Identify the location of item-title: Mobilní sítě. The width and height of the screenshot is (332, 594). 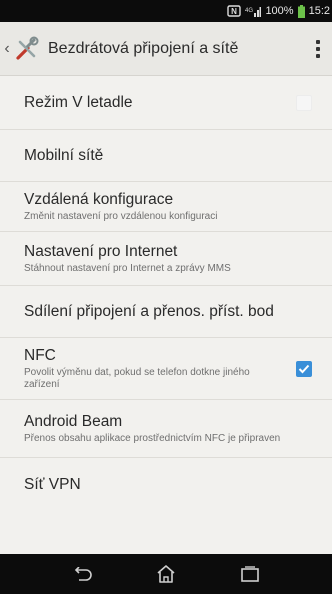
(64, 155).